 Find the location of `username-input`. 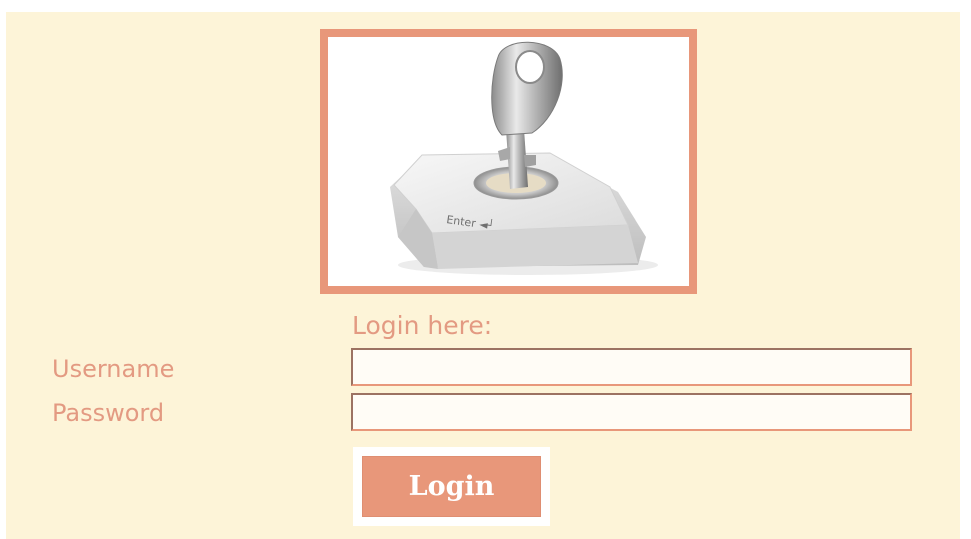

username-input is located at coordinates (631, 367).